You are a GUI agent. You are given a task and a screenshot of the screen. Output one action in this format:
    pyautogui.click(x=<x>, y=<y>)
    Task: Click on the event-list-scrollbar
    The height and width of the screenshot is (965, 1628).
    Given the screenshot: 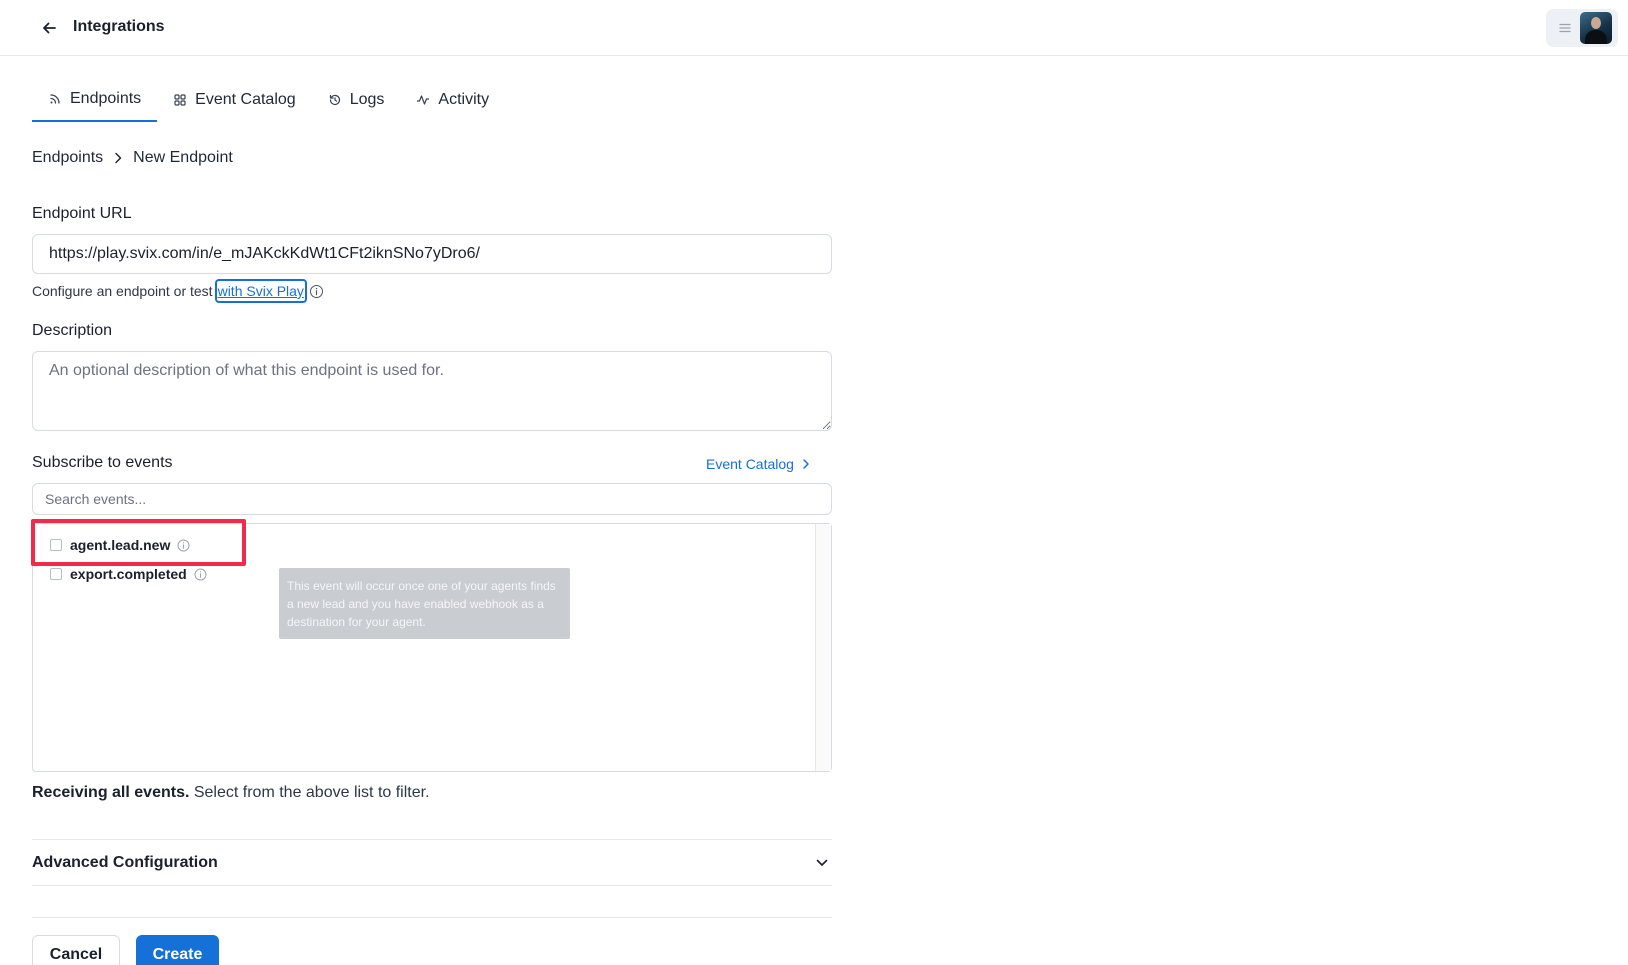 What is the action you would take?
    pyautogui.click(x=823, y=647)
    